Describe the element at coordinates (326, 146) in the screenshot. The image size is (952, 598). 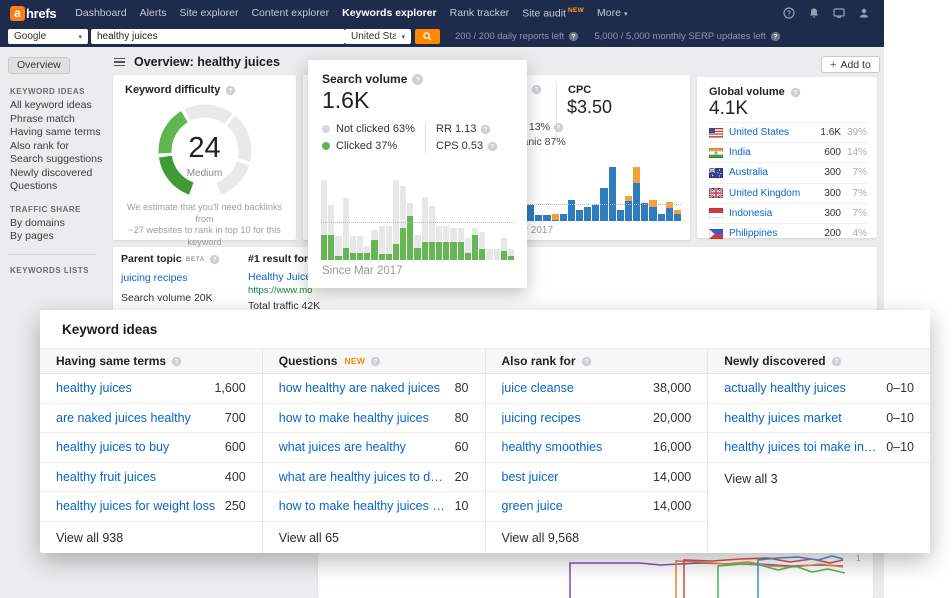
I see `clicked-dot` at that location.